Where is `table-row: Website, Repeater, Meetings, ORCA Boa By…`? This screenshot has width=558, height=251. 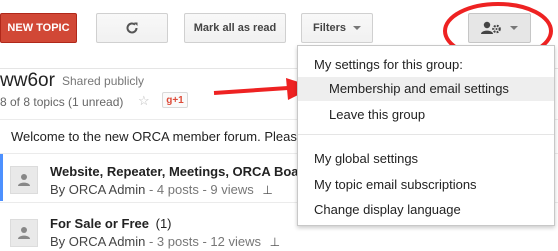 table-row: Website, Repeater, Meetings, ORCA Boa By… is located at coordinates (150, 177).